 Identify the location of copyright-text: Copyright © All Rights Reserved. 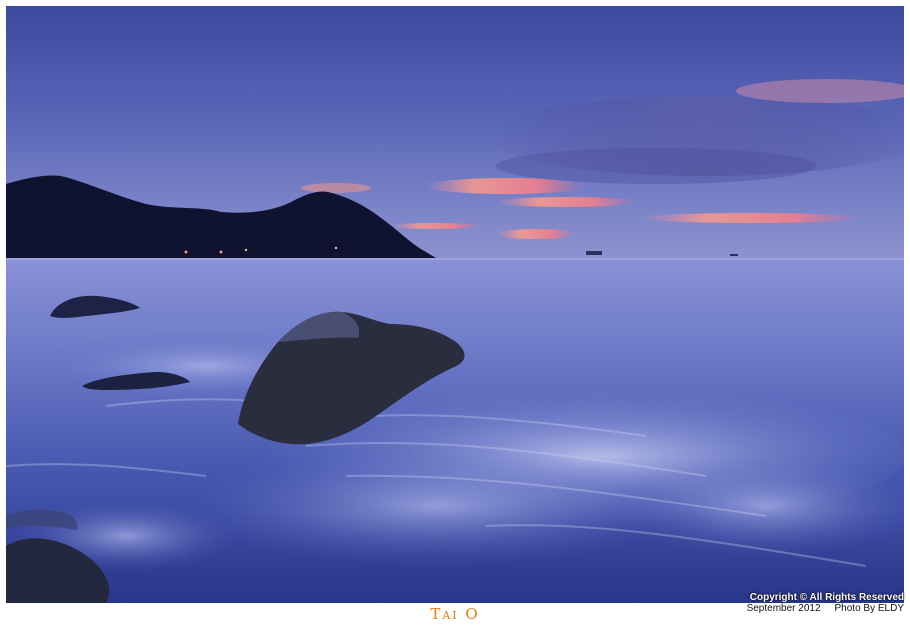
(826, 597).